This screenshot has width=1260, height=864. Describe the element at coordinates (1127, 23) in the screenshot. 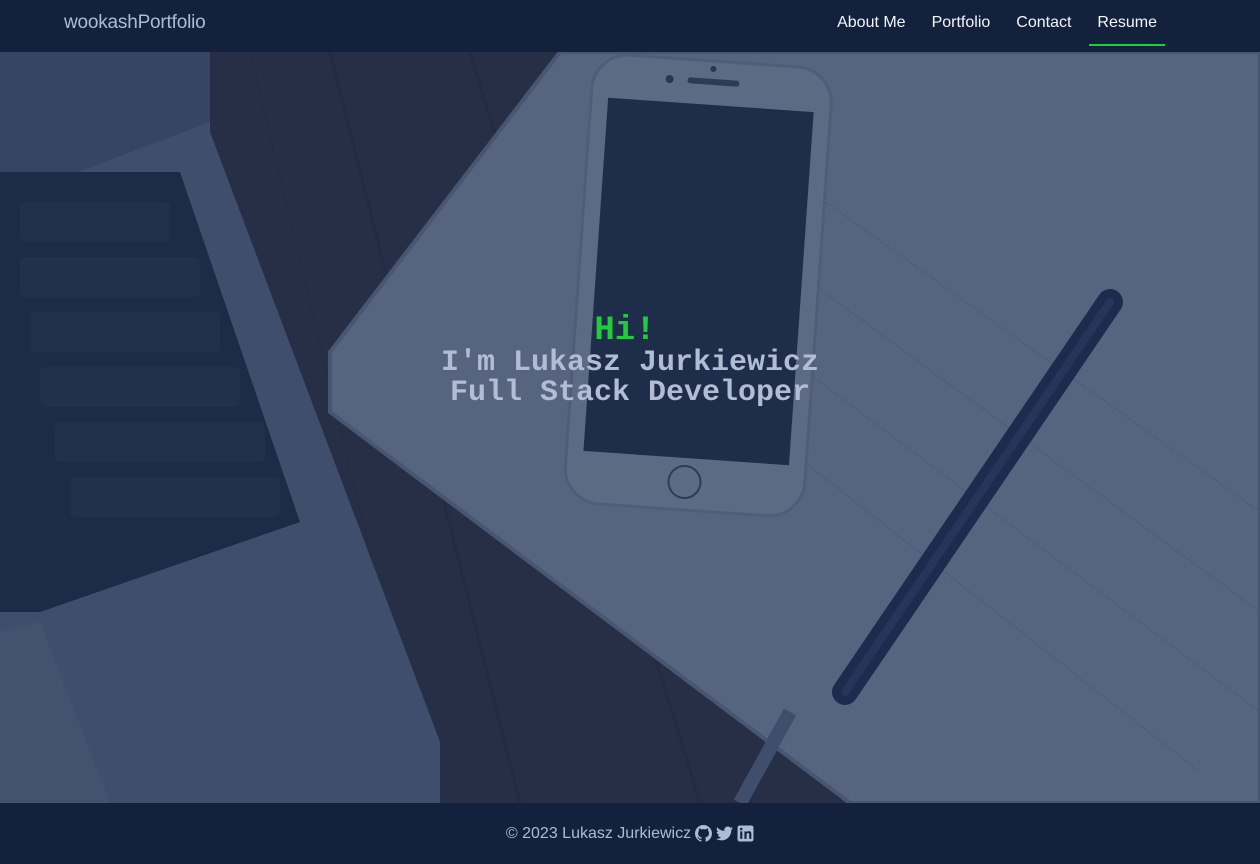

I see `nav-link-resume: Resume` at that location.